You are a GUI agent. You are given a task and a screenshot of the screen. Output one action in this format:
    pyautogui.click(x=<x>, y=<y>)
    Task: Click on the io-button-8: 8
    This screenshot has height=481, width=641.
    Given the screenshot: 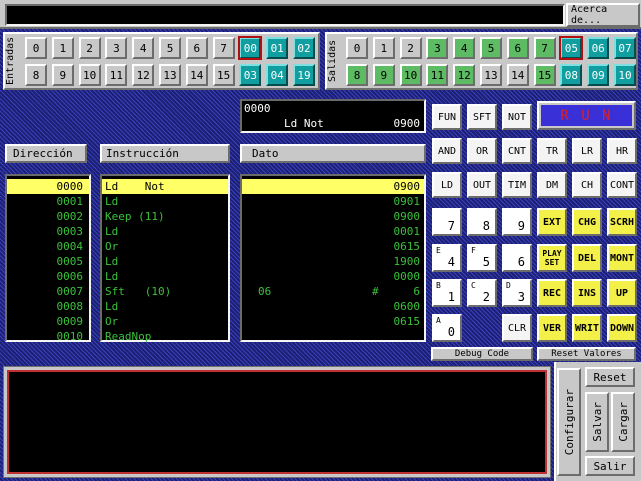 What is the action you would take?
    pyautogui.click(x=357, y=75)
    